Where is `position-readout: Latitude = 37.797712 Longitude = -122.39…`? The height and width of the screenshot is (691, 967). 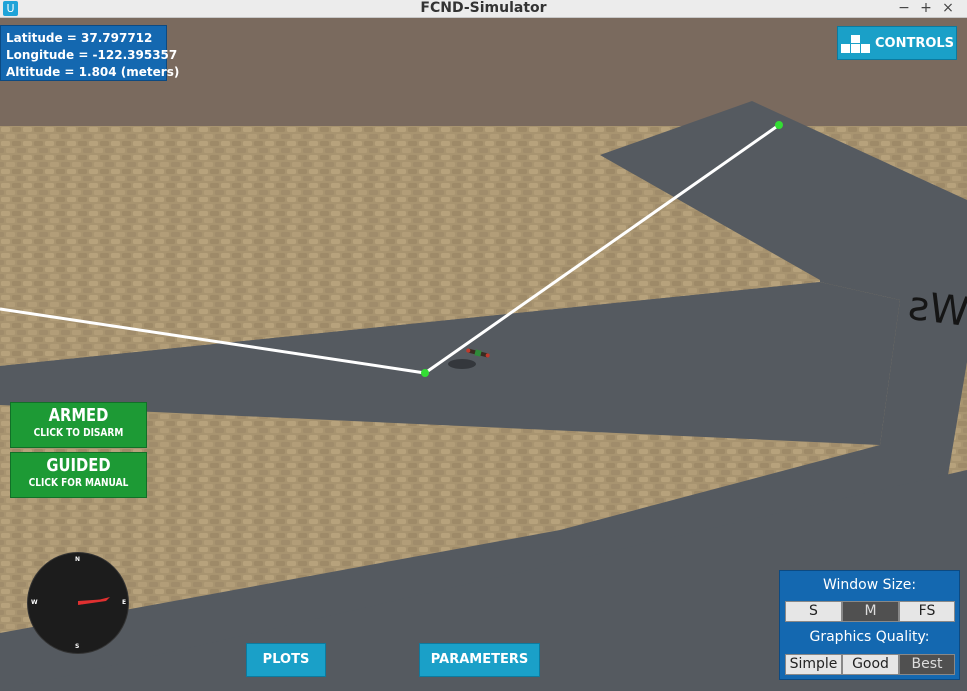
position-readout: Latitude = 37.797712 Longitude = -122.39… is located at coordinates (90, 53).